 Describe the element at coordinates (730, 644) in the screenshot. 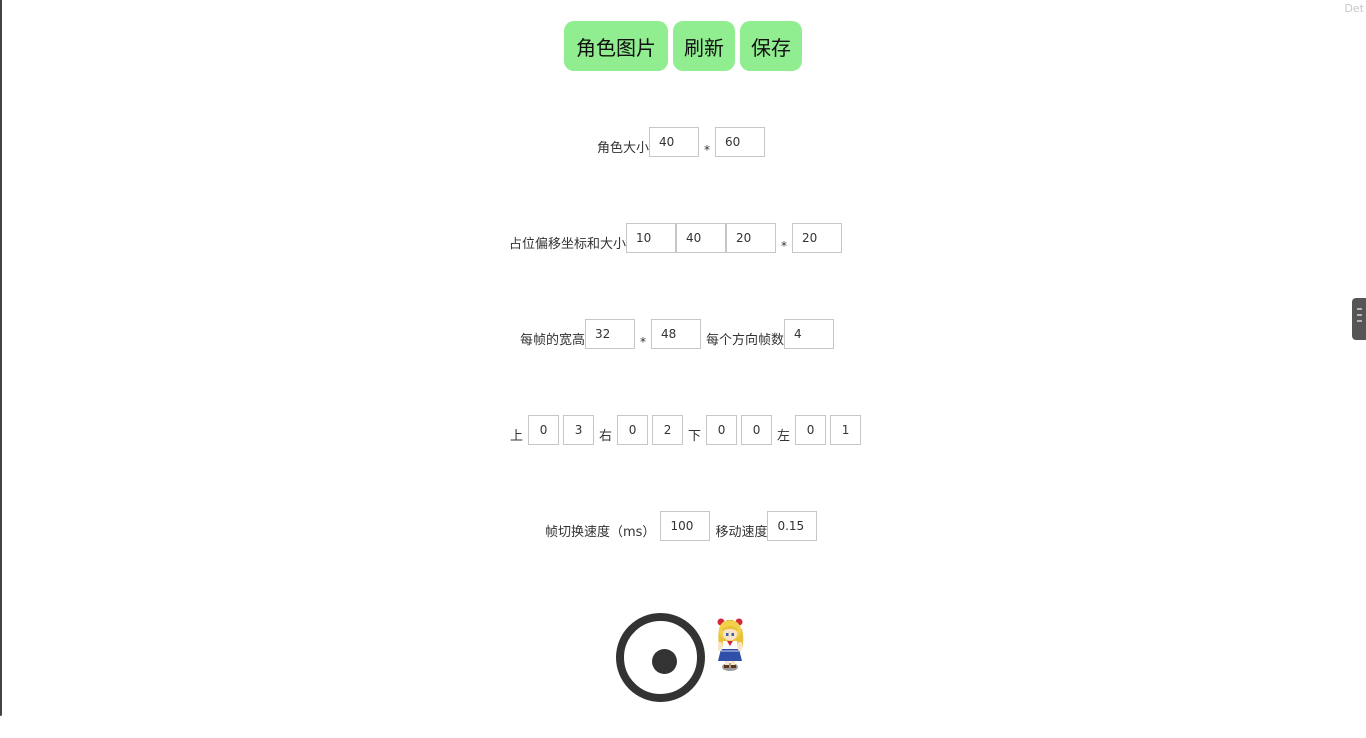

I see `character-sprite` at that location.